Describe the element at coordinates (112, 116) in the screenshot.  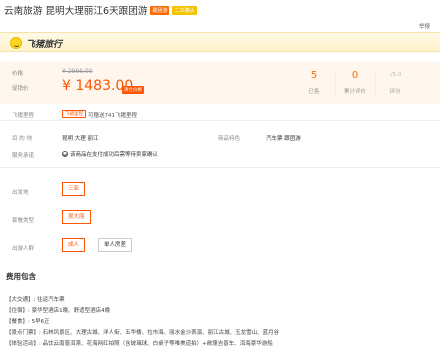
I see `points-text: 可赠送741飞猪里程` at that location.